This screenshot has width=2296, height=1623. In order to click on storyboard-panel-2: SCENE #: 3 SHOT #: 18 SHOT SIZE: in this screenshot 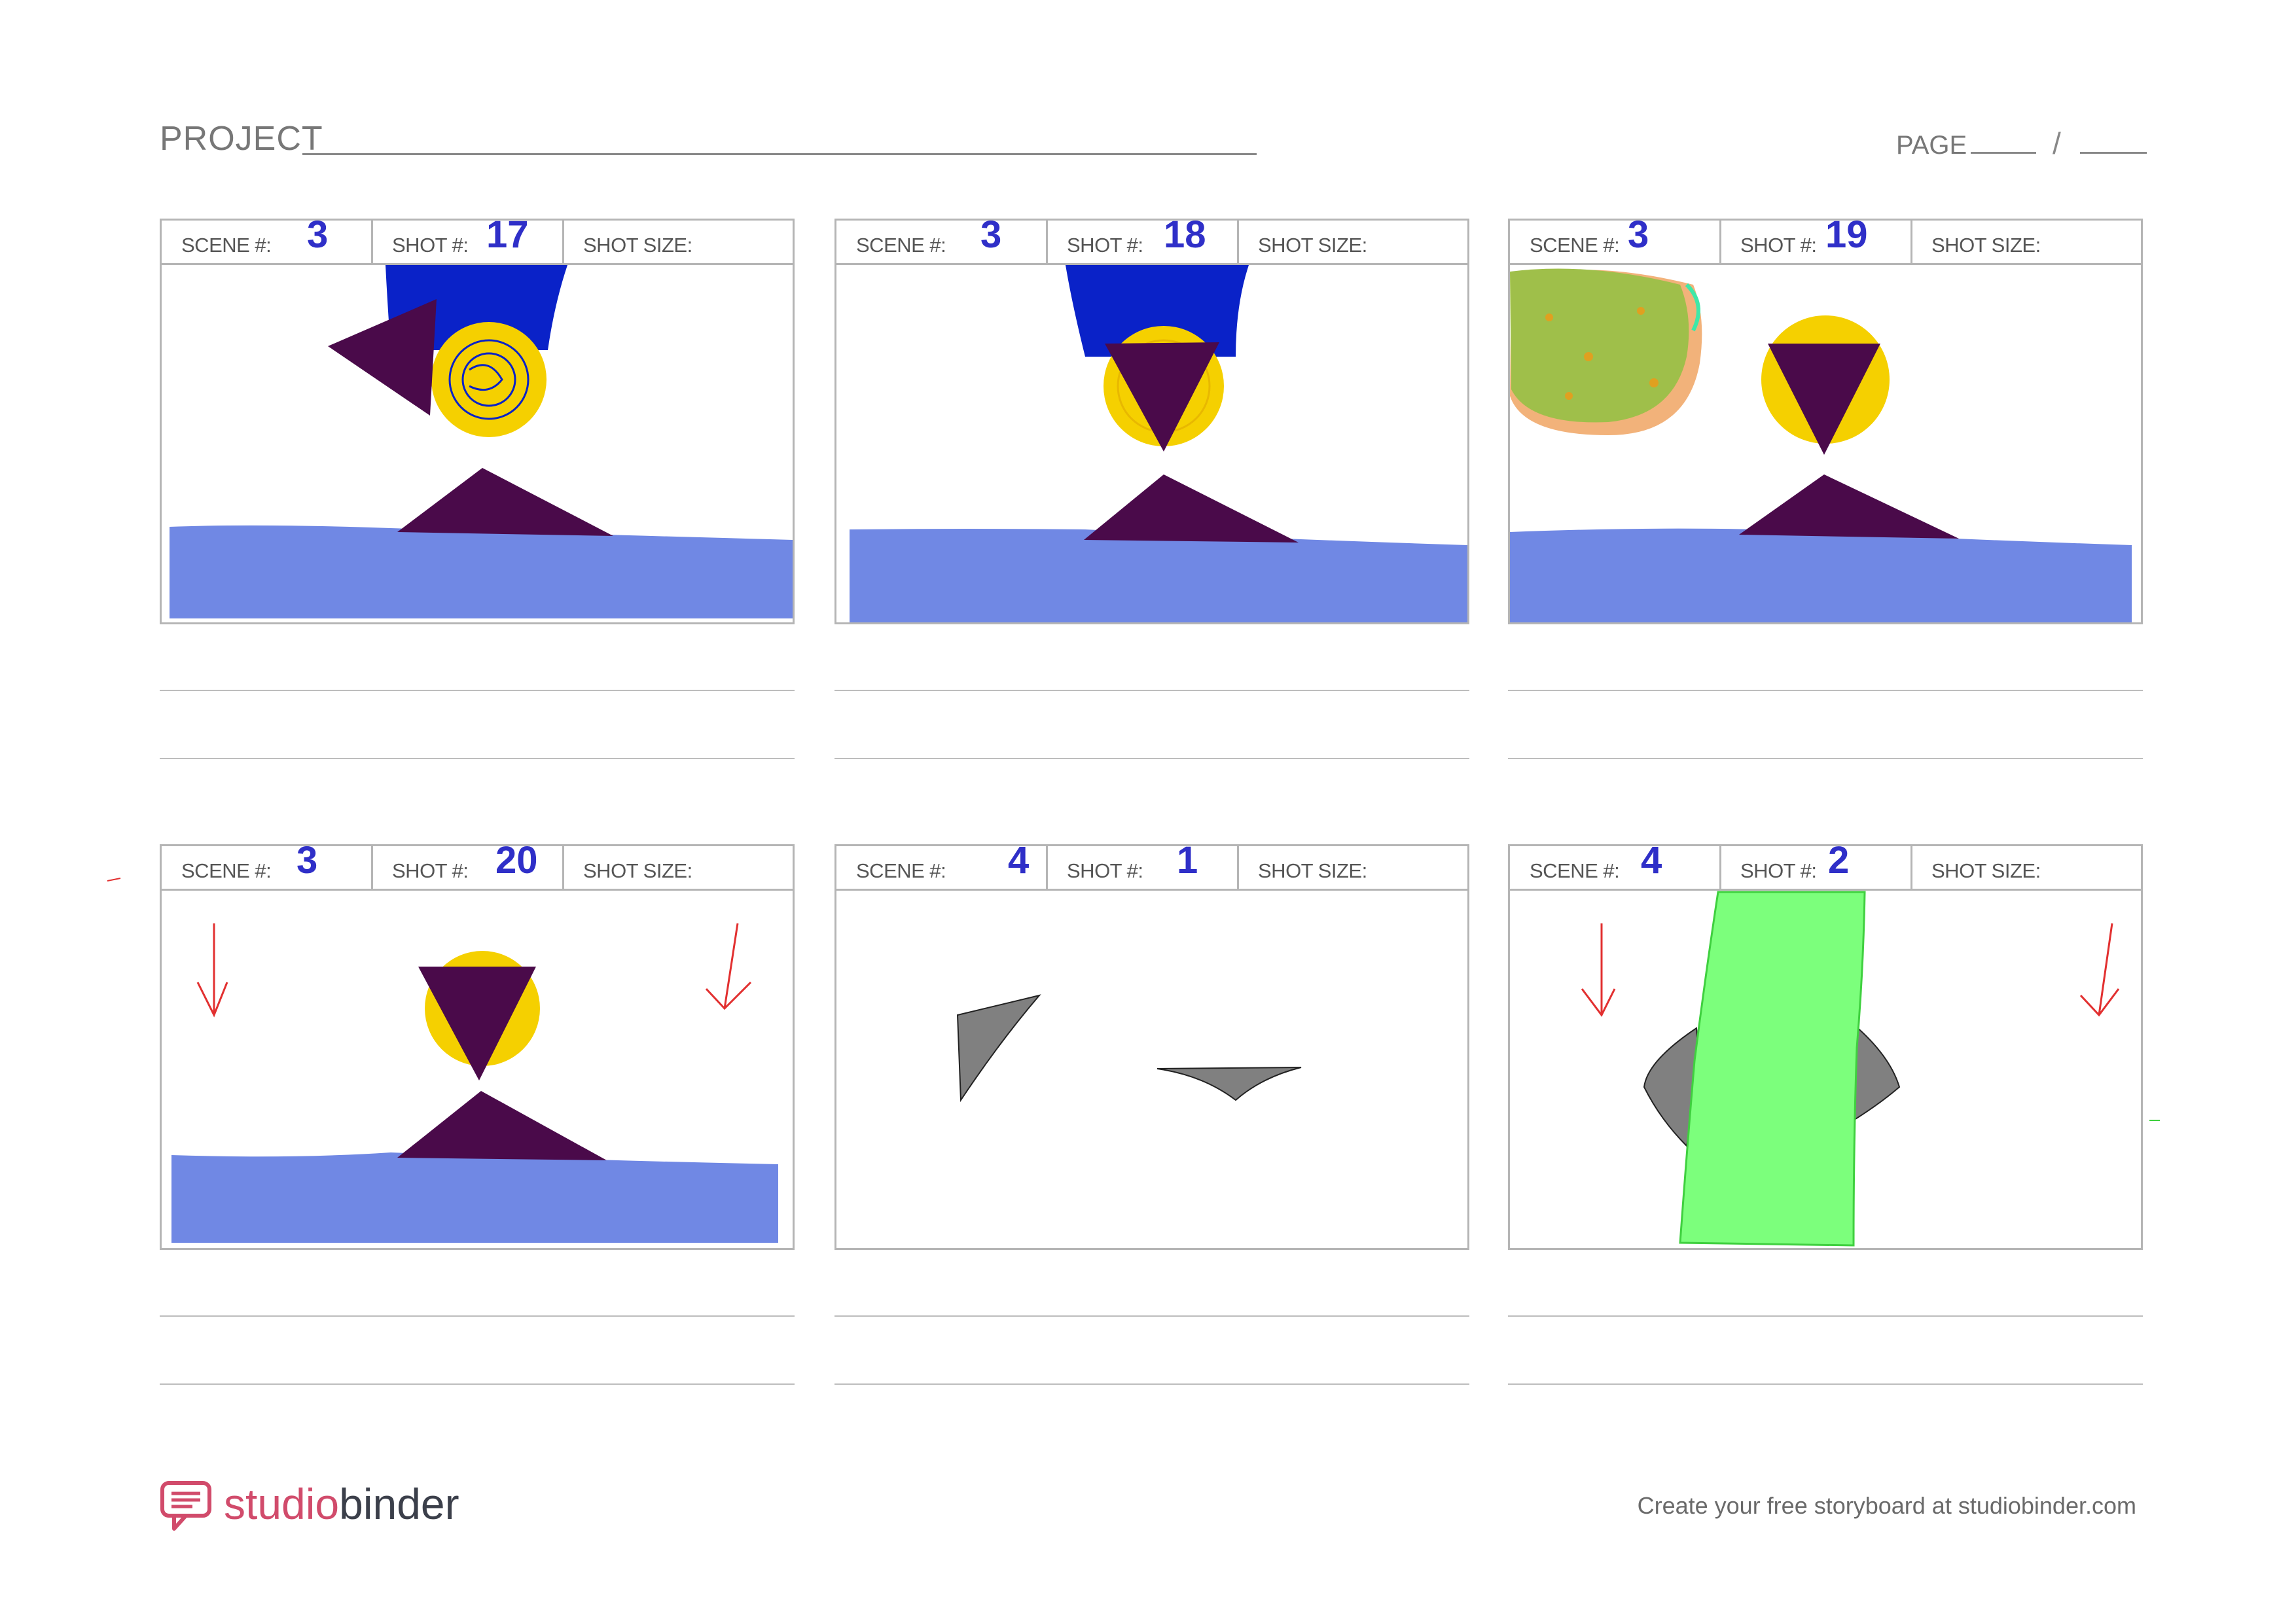, I will do `click(1151, 418)`.